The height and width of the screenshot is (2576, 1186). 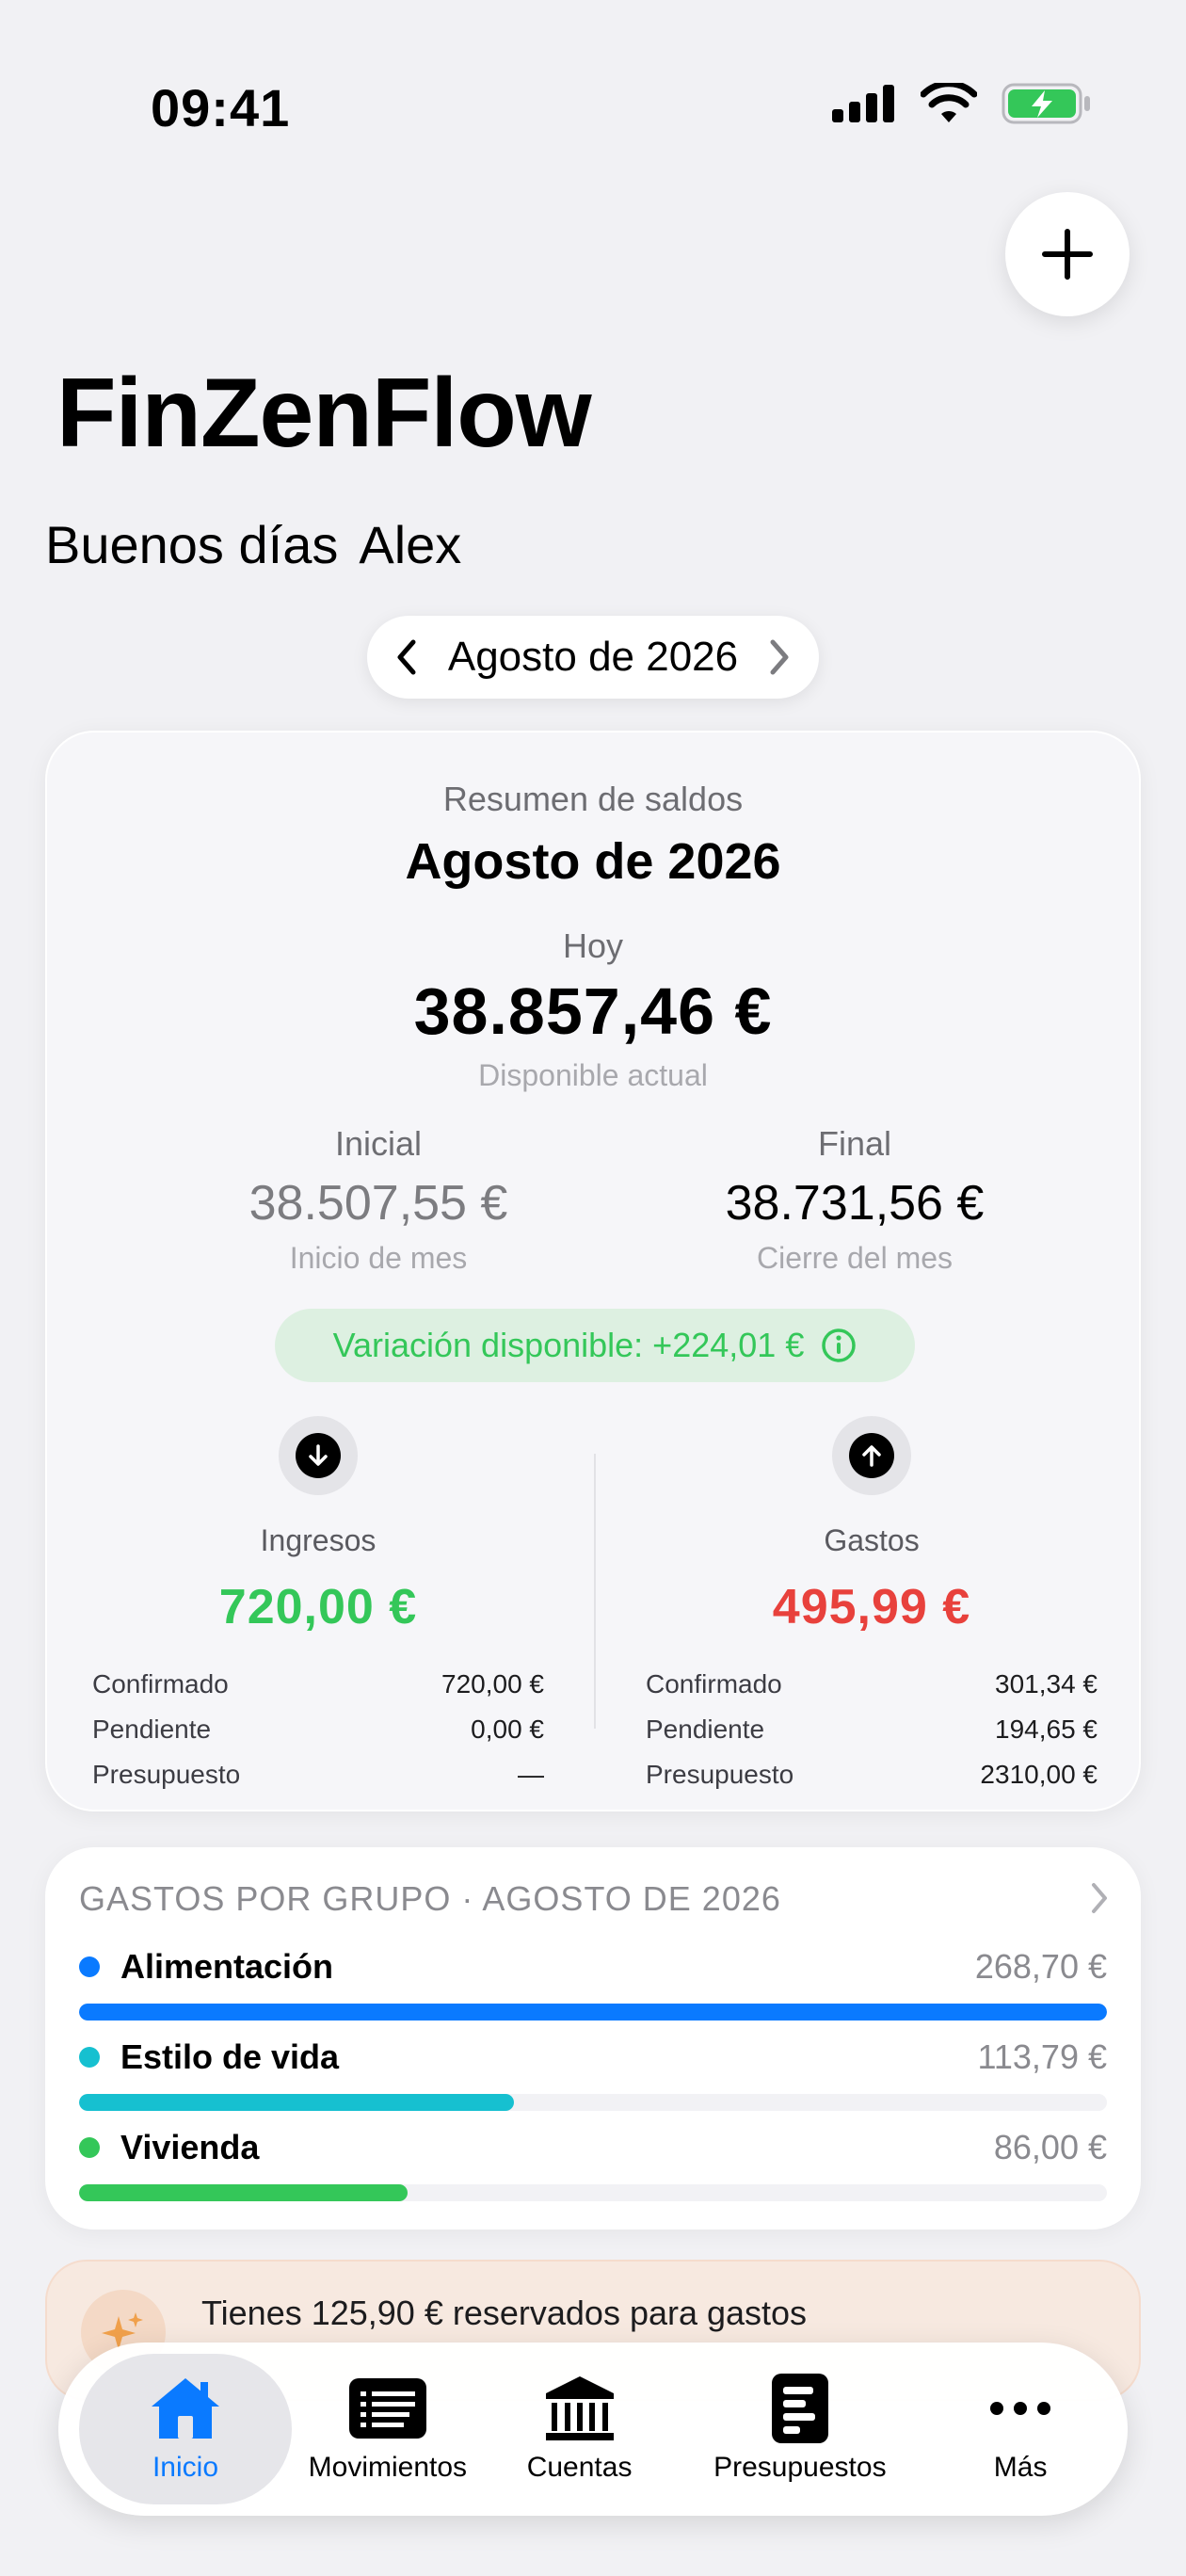 I want to click on row-value: 720,00 €, so click(x=492, y=1684).